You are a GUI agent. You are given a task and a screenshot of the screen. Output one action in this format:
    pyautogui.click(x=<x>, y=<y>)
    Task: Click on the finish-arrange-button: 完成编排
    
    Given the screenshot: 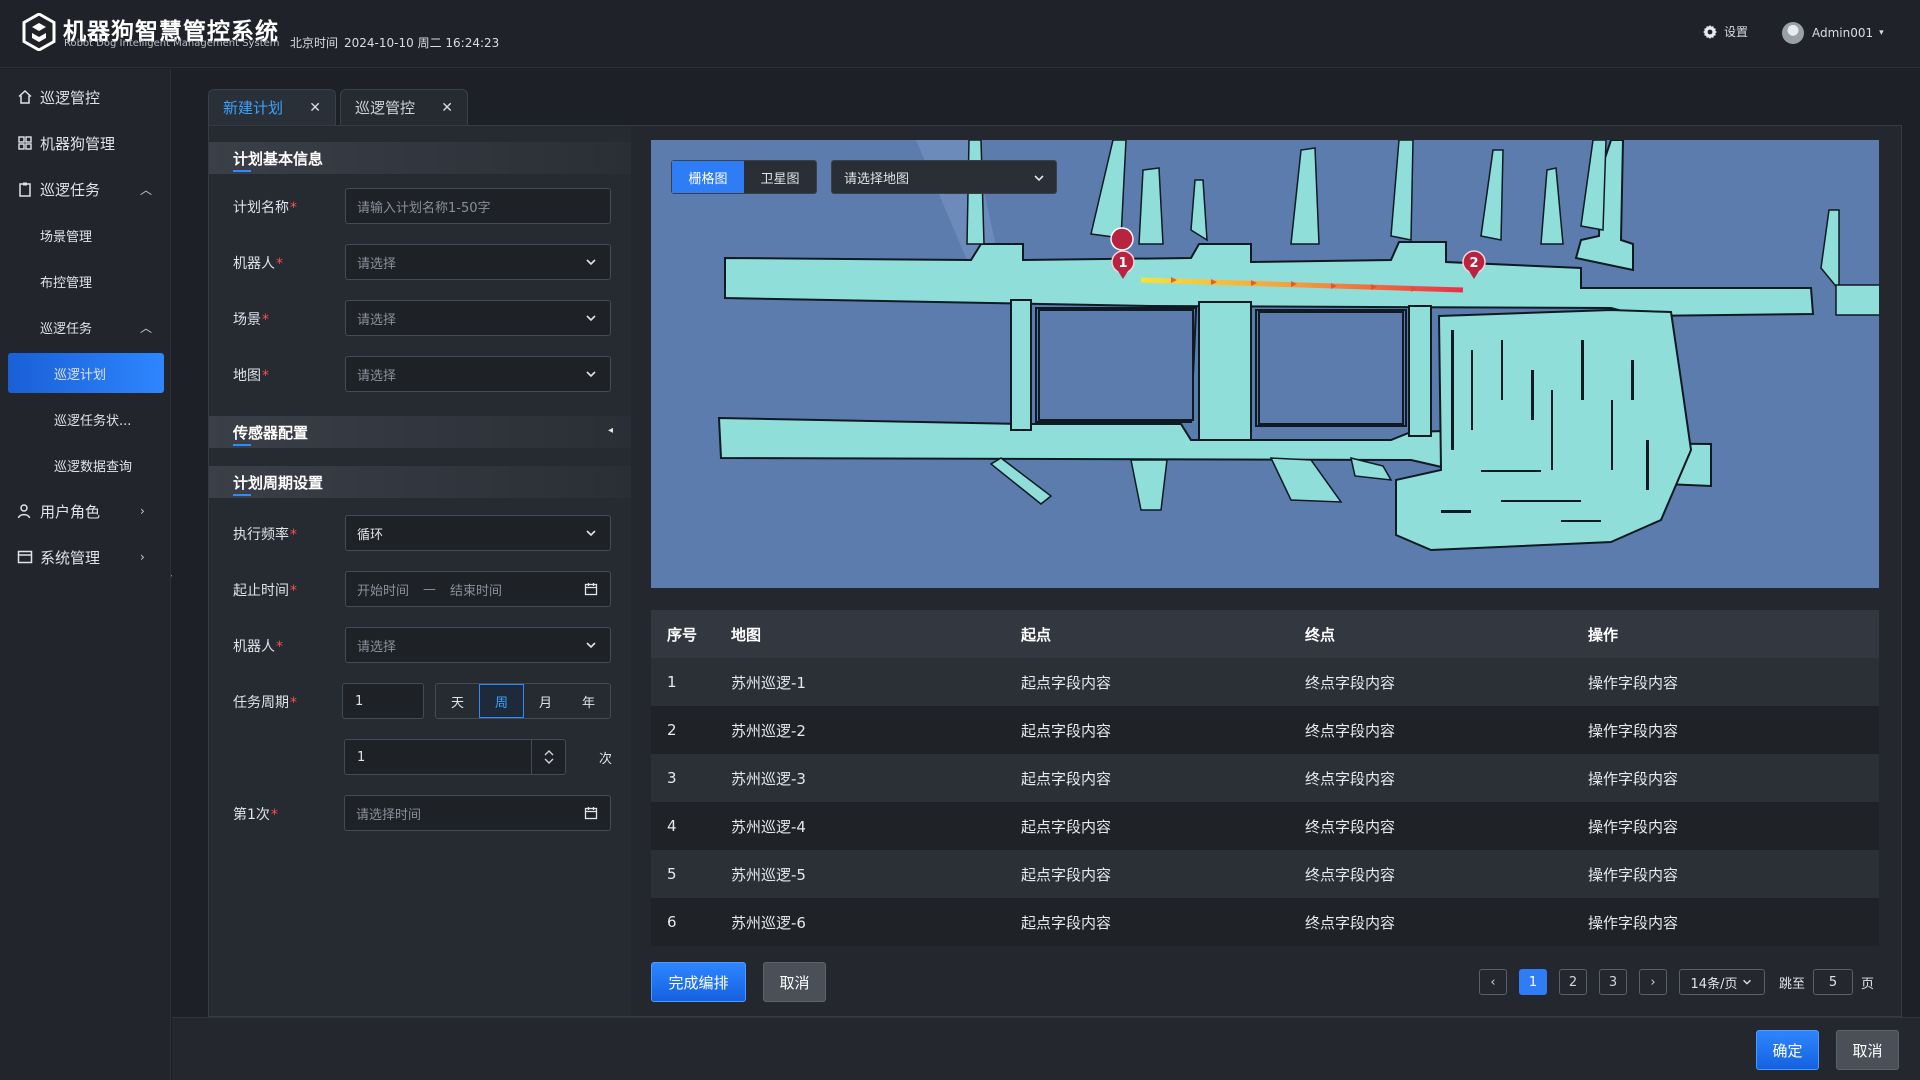 What is the action you would take?
    pyautogui.click(x=698, y=982)
    